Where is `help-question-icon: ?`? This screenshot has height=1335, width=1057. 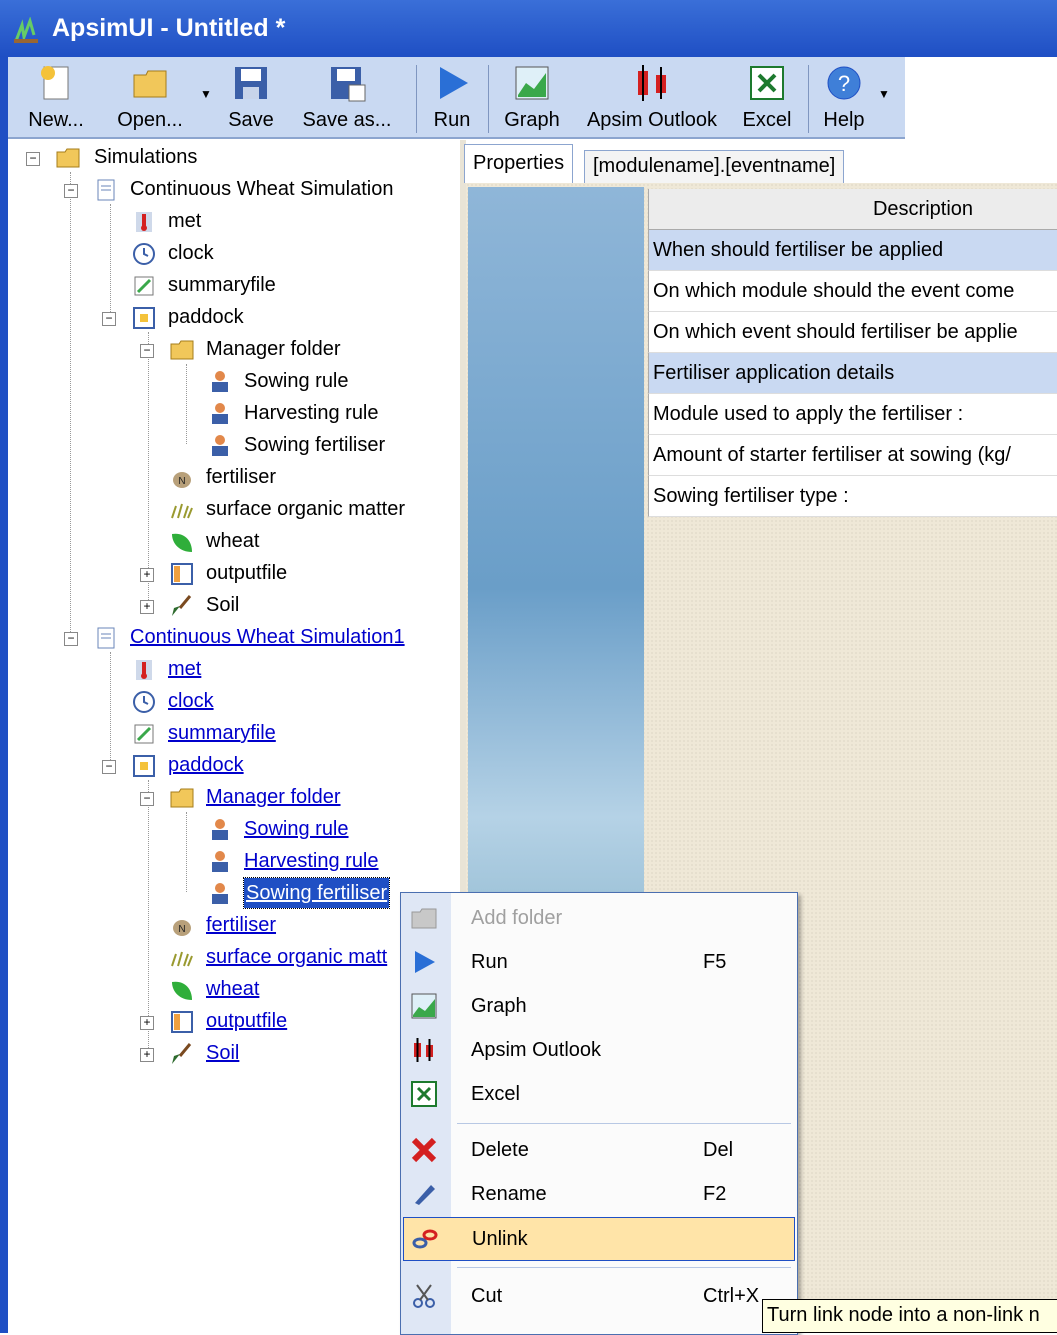
help-question-icon: ? is located at coordinates (844, 83).